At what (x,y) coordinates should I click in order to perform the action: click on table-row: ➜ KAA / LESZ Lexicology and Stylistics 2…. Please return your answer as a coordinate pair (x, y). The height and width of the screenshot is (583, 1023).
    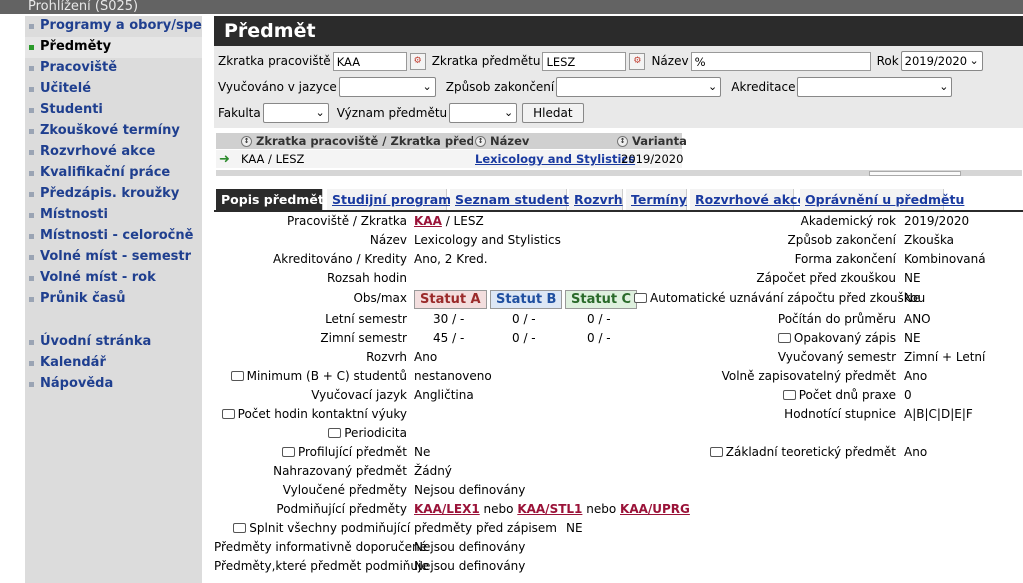
    Looking at the image, I should click on (449, 159).